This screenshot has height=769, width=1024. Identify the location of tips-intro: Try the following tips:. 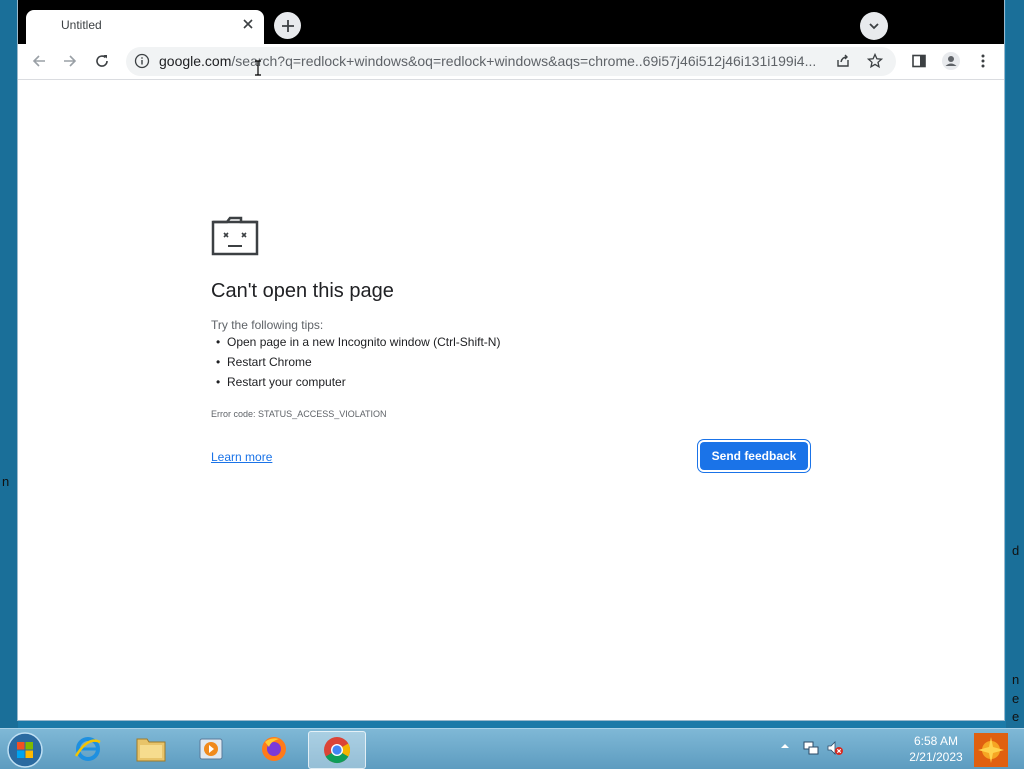
(267, 325).